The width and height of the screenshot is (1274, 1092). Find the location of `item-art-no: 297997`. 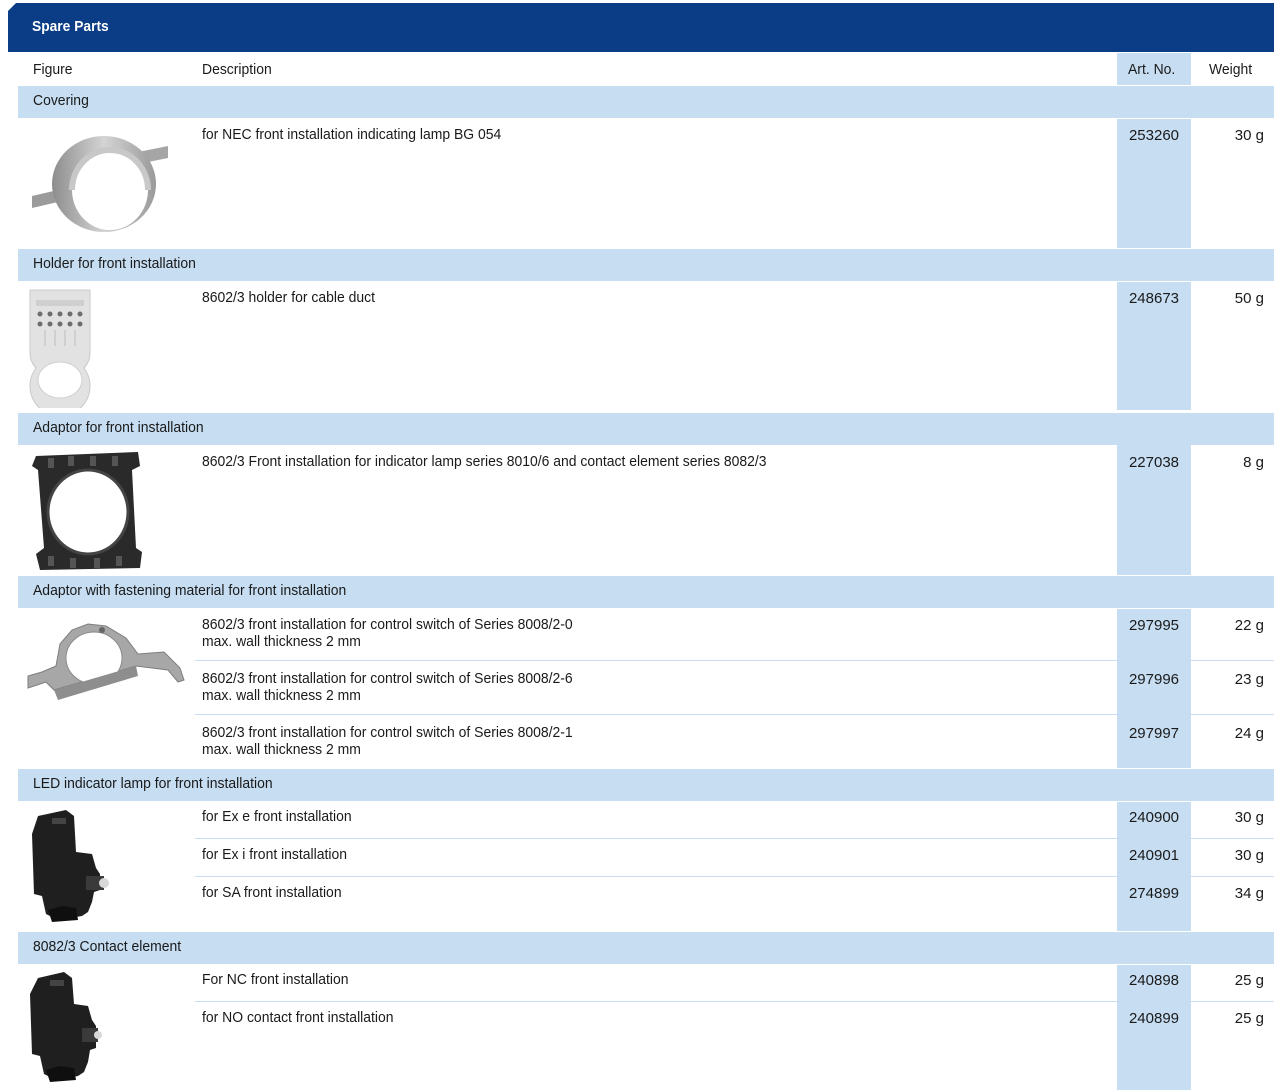

item-art-no: 297997 is located at coordinates (1154, 733).